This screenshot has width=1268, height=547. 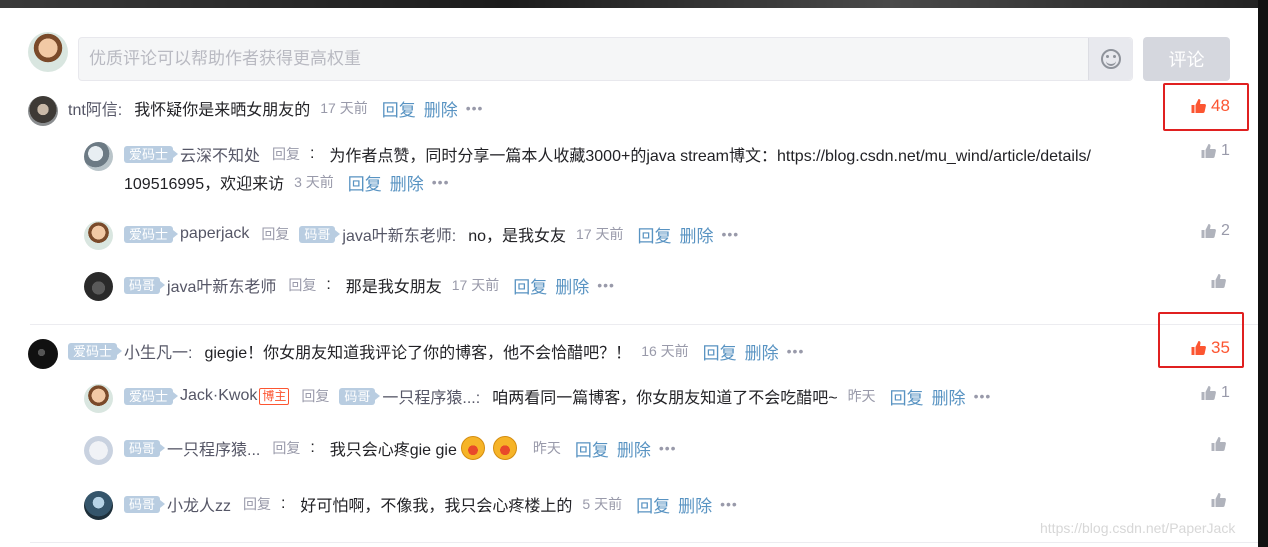 I want to click on reply-author: 云深不知处, so click(x=220, y=154).